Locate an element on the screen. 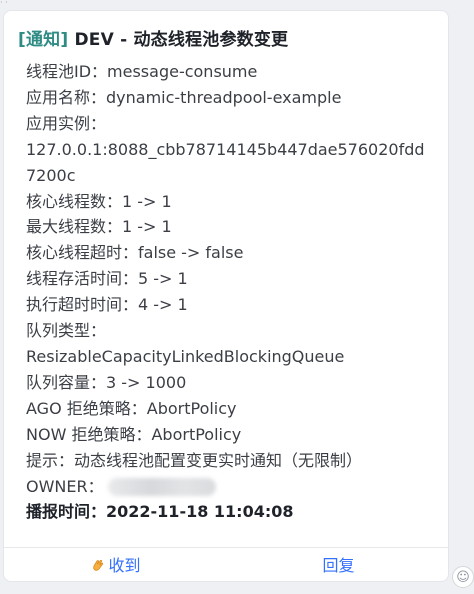 Image resolution: width=474 pixels, height=594 pixels. line-app-instance-label: 应用实例： is located at coordinates (66, 123).